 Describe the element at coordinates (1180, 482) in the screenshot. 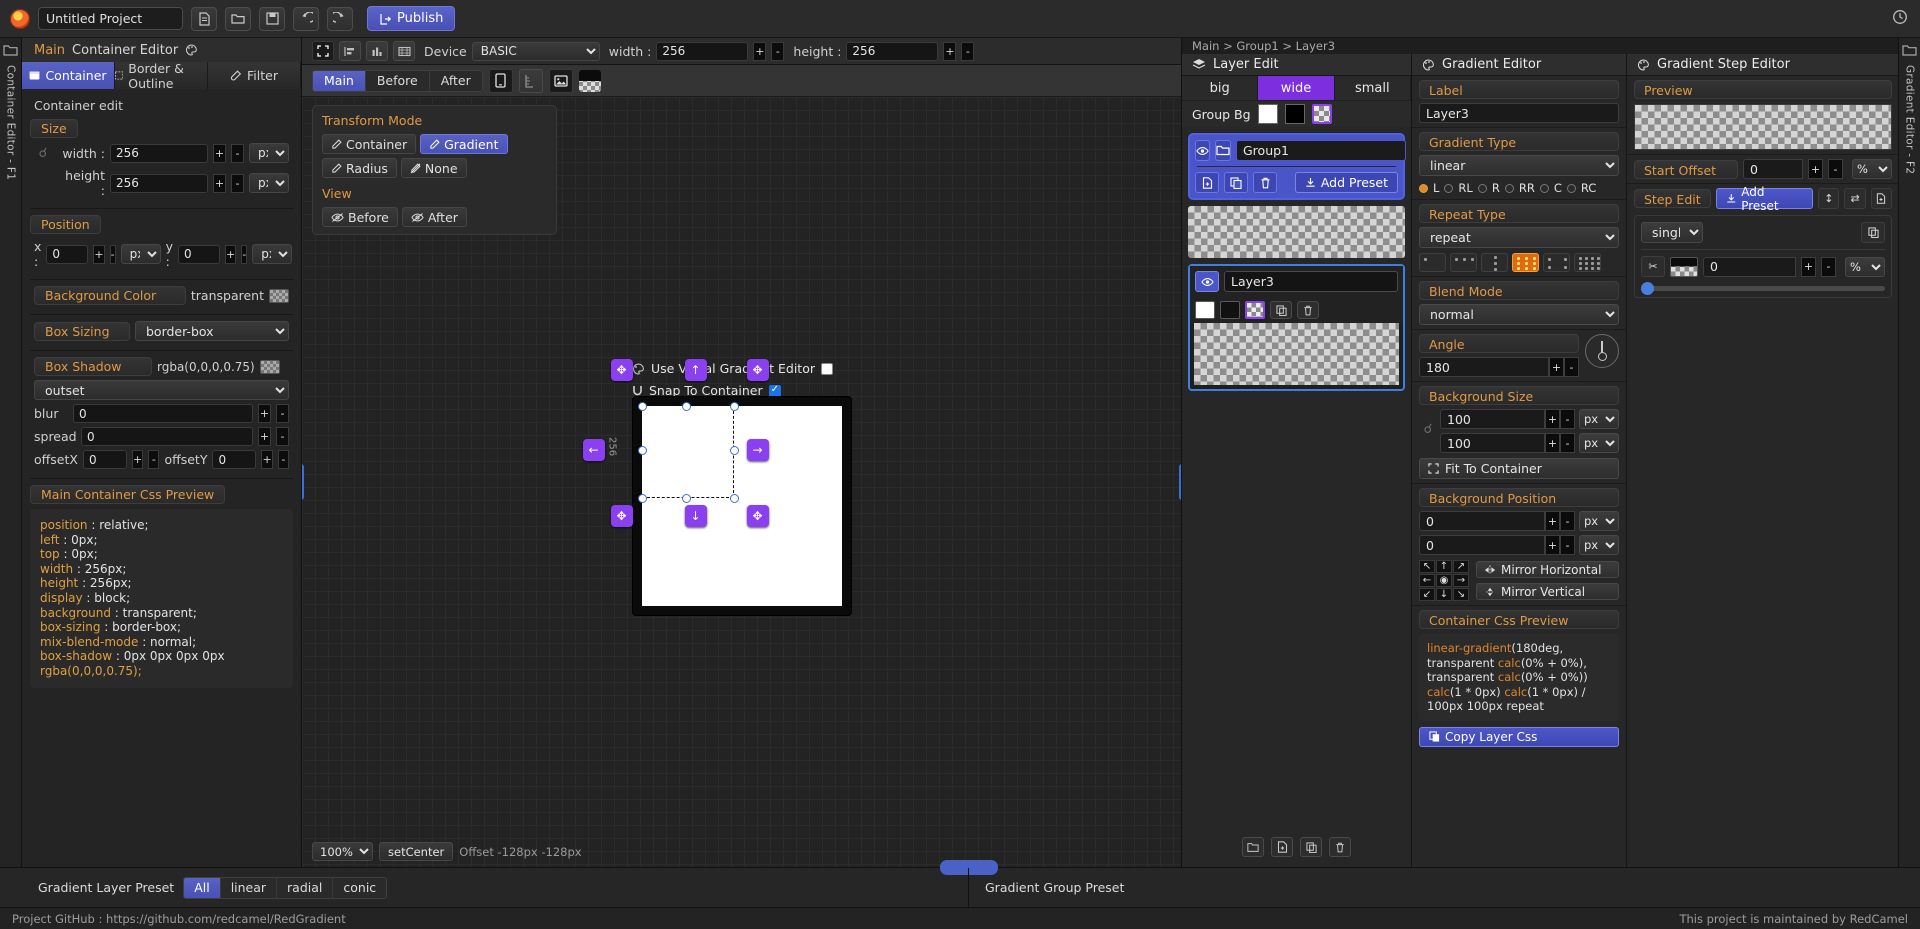

I see `canvas-right-grip` at that location.